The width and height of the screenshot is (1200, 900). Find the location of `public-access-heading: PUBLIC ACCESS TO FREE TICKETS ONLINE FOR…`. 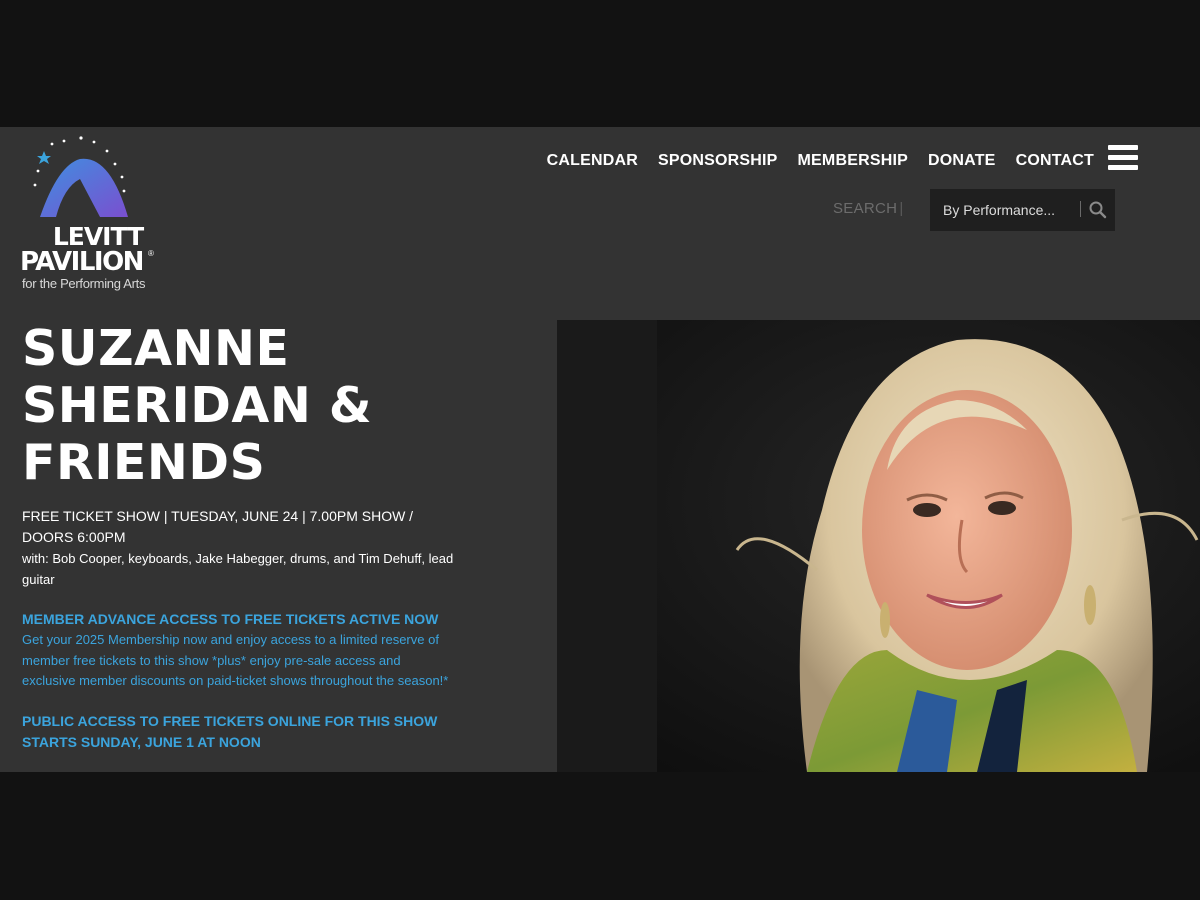

public-access-heading: PUBLIC ACCESS TO FREE TICKETS ONLINE FOR… is located at coordinates (230, 731).